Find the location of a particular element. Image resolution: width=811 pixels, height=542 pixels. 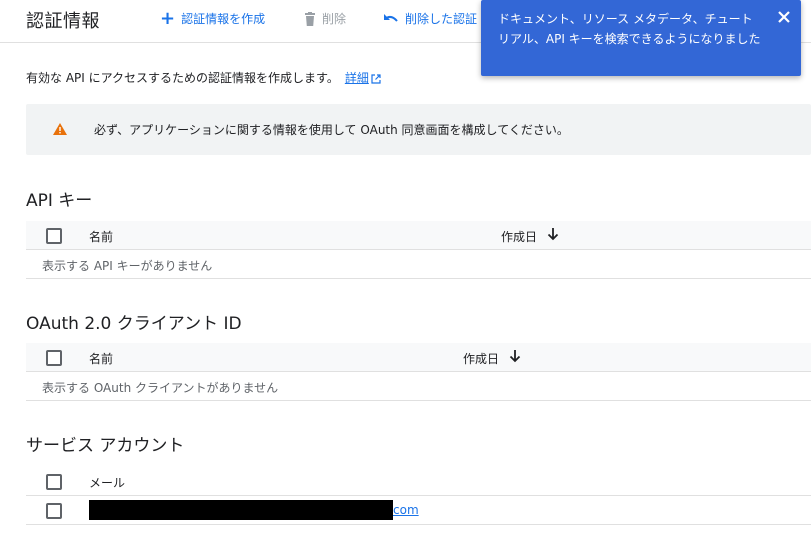

restore-deleted-label: 削除した認証 is located at coordinates (441, 19).